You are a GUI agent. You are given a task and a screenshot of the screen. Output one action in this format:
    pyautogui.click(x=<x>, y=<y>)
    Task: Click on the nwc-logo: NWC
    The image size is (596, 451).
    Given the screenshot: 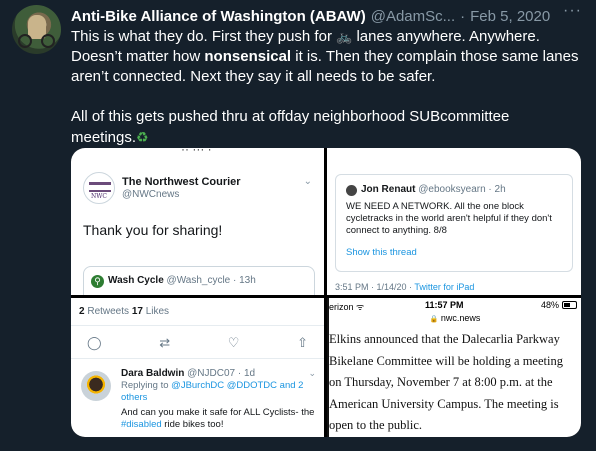 What is the action you would take?
    pyautogui.click(x=99, y=188)
    